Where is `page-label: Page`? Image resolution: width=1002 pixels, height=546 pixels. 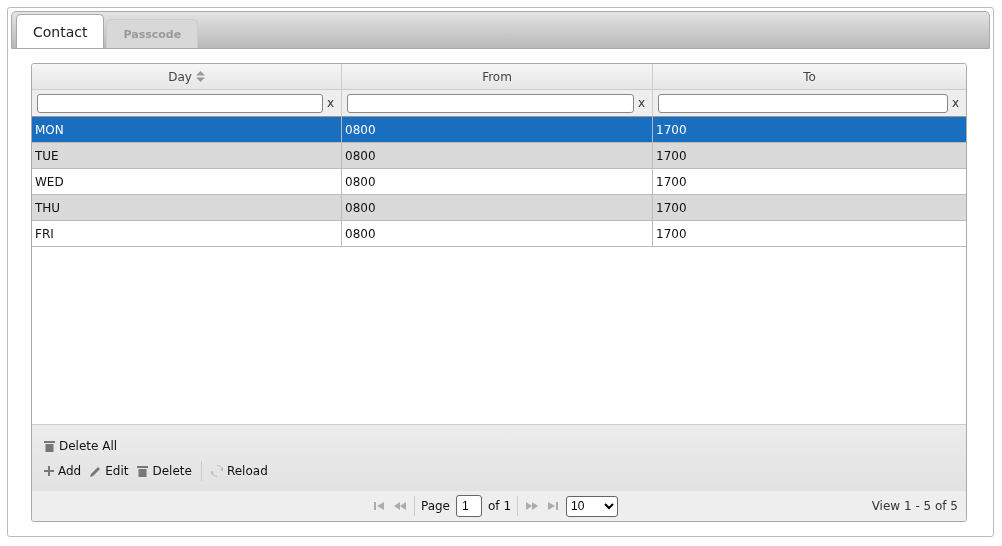 page-label: Page is located at coordinates (435, 506).